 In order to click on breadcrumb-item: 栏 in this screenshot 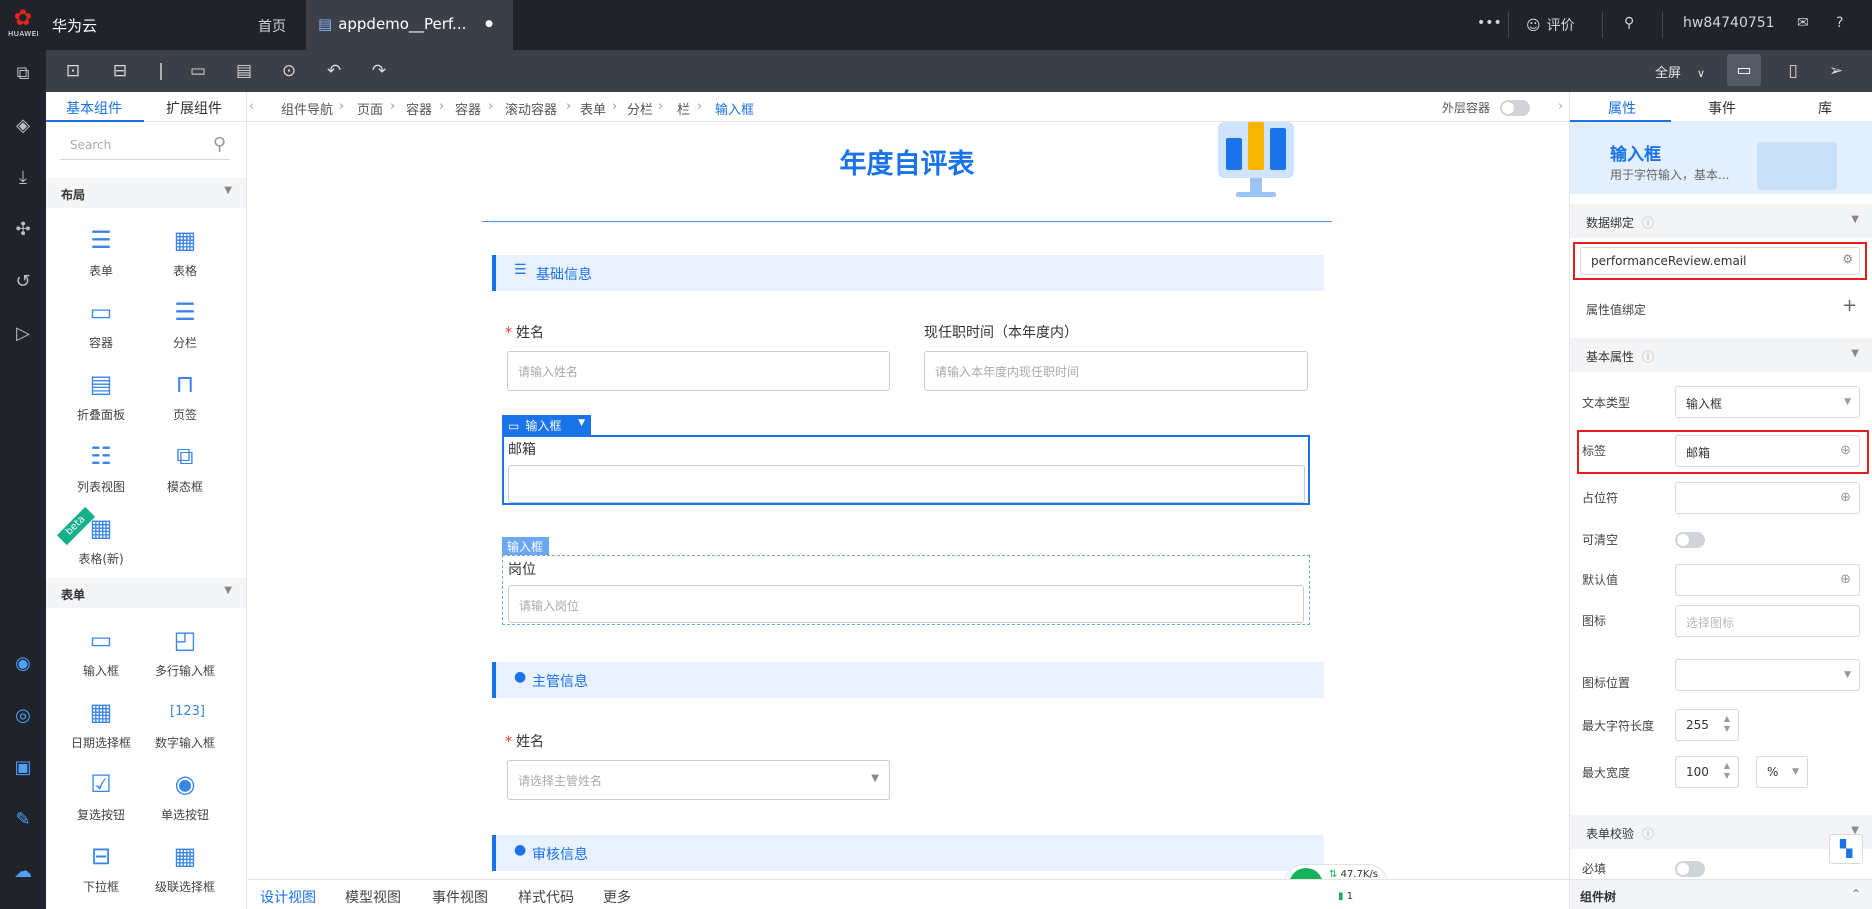, I will do `click(683, 108)`.